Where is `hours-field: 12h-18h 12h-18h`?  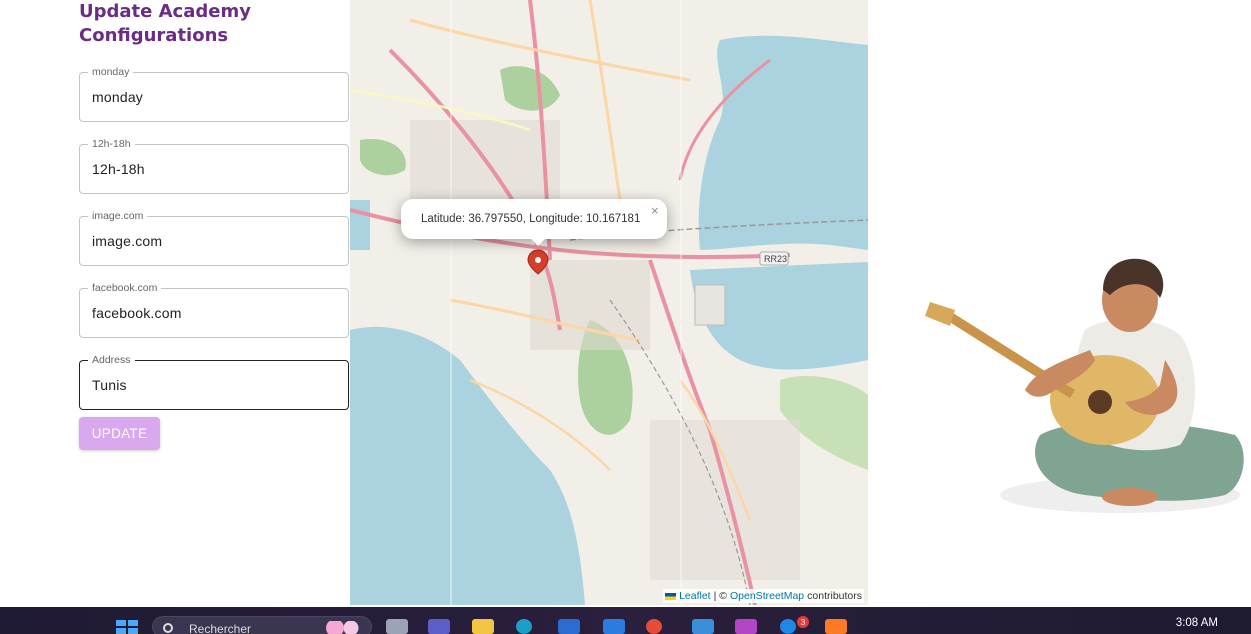 hours-field: 12h-18h 12h-18h is located at coordinates (214, 166).